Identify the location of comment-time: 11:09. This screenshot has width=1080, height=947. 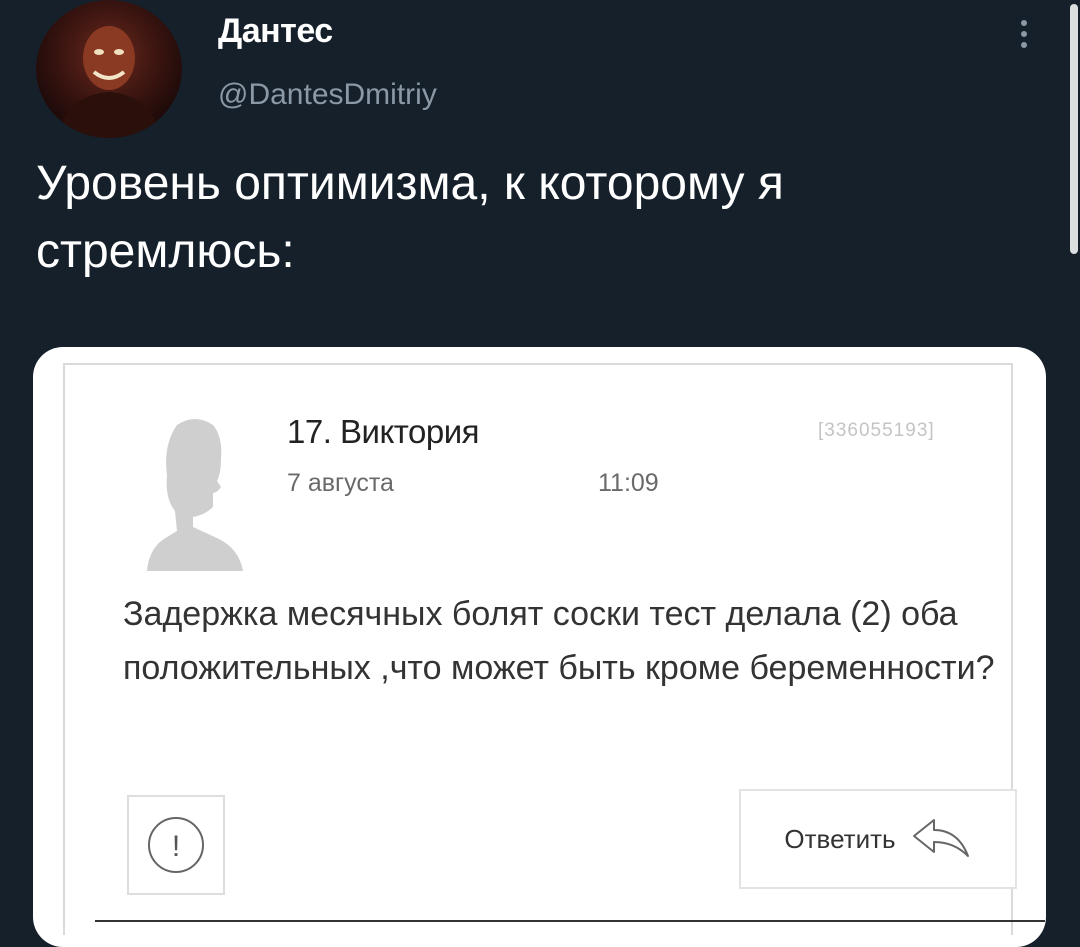
(628, 483).